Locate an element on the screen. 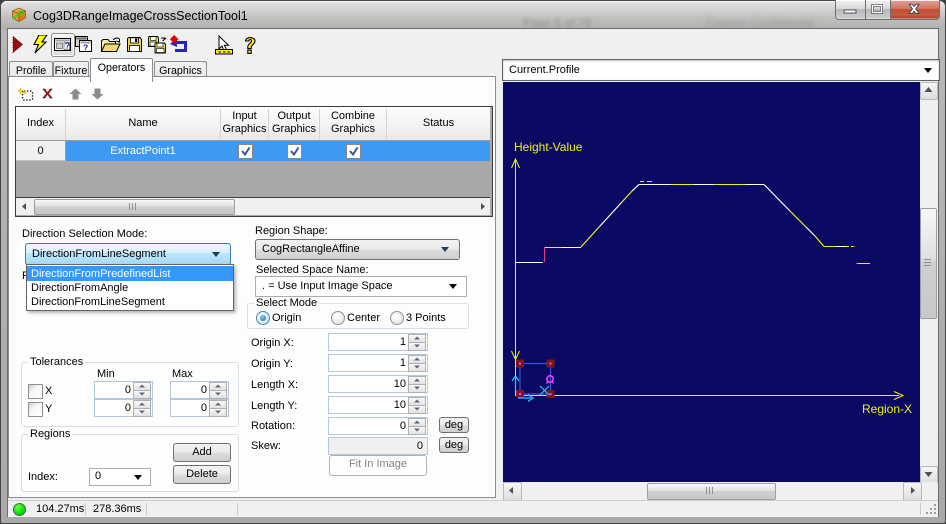  svg-text: Region-X is located at coordinates (887, 409).